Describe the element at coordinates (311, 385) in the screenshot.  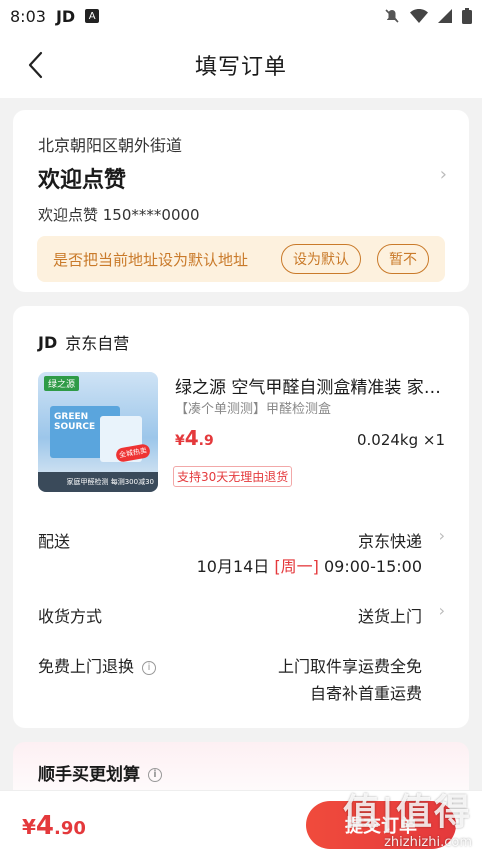
I see `product-title: 绿之源 空气甲醛自测盒精准装 家居甲醛检测` at that location.